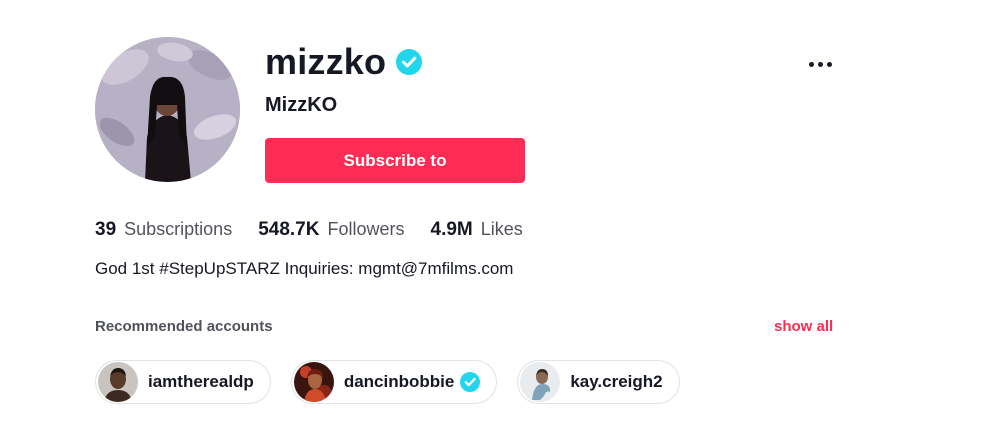 The height and width of the screenshot is (440, 984). What do you see at coordinates (201, 381) in the screenshot?
I see `recommended-account-name: iamtherealdp` at bounding box center [201, 381].